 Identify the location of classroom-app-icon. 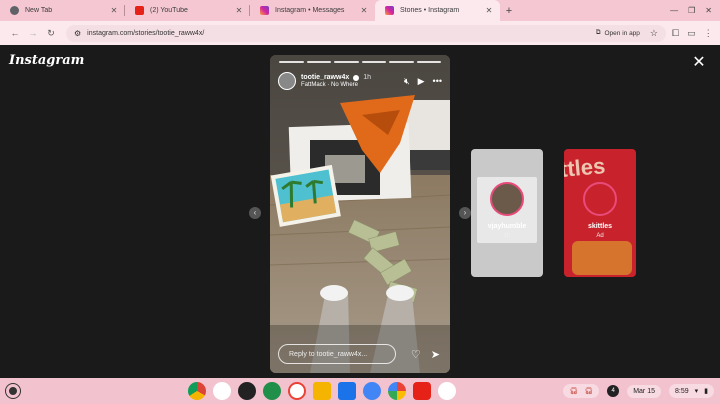
(322, 391).